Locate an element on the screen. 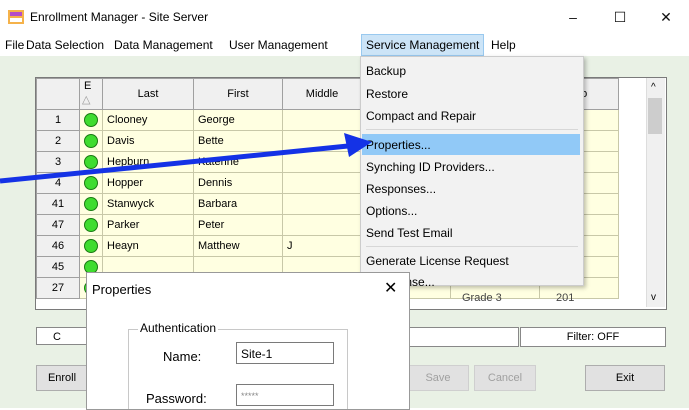 This screenshot has height=410, width=689. dialog-close-icon: ✕ is located at coordinates (390, 288).